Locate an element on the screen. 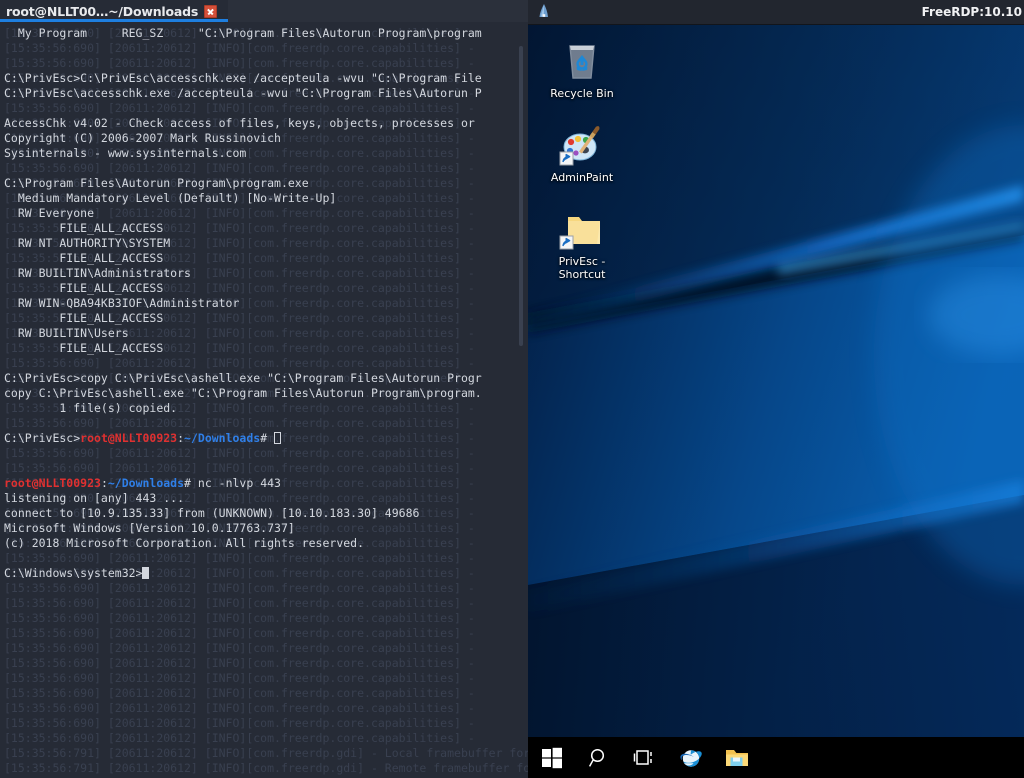 The width and height of the screenshot is (1024, 778). desktop-icon-recycle-bin: Recycle Bin is located at coordinates (582, 68).